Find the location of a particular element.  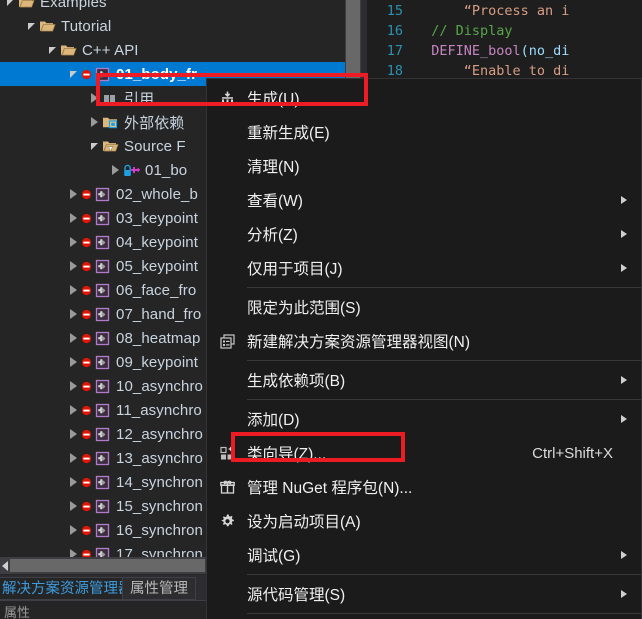

menu-item-label: 调试(G) is located at coordinates (274, 556).